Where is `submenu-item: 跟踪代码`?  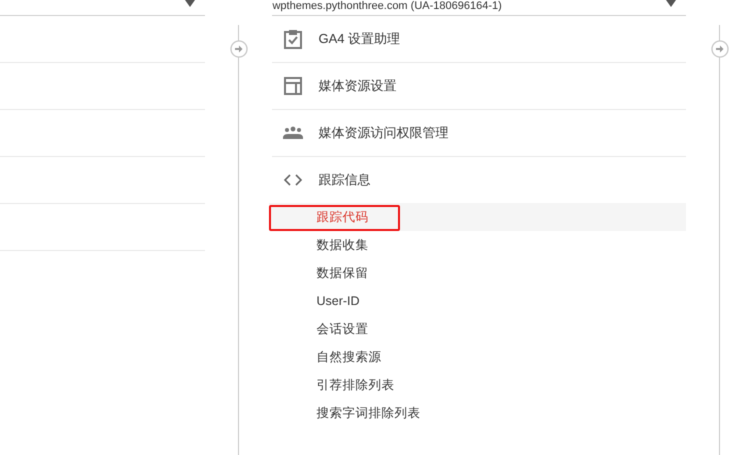
submenu-item: 跟踪代码 is located at coordinates (477, 217).